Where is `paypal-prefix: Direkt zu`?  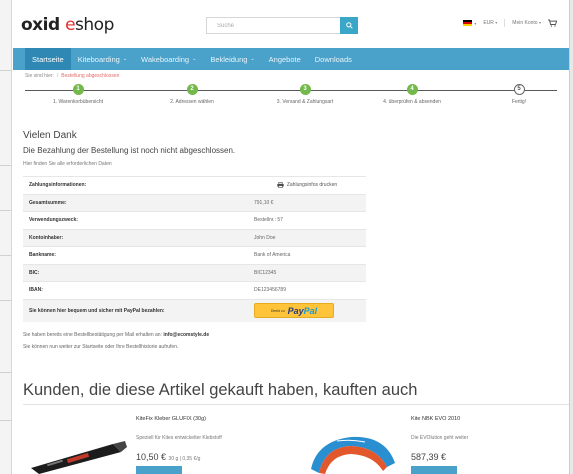
paypal-prefix: Direkt zu is located at coordinates (277, 310).